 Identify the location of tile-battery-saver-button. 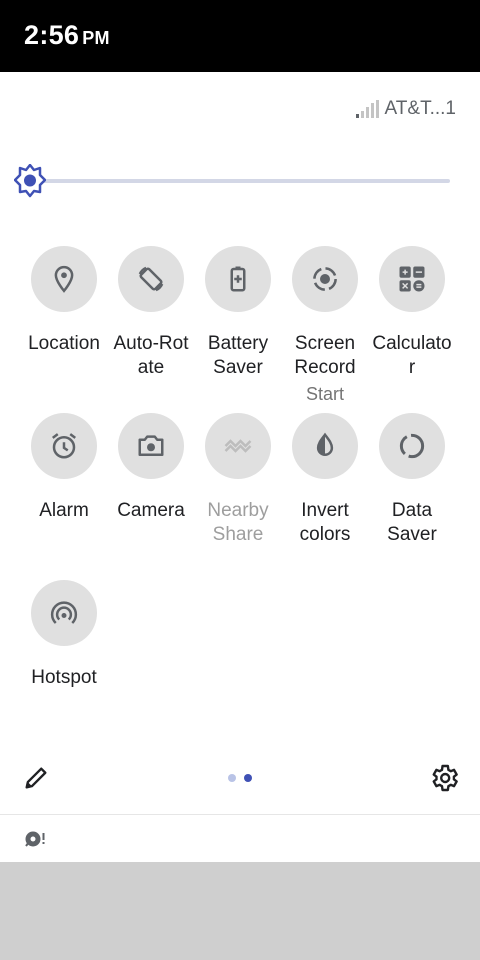
(238, 279).